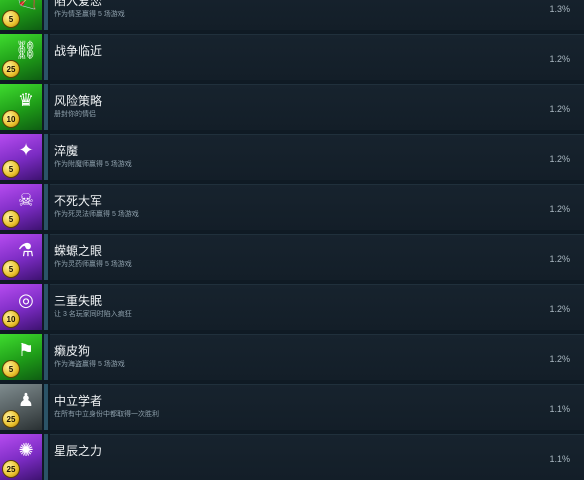 This screenshot has width=584, height=480. What do you see at coordinates (78, 251) in the screenshot?
I see `achievement-title: 蝾螈之眼` at bounding box center [78, 251].